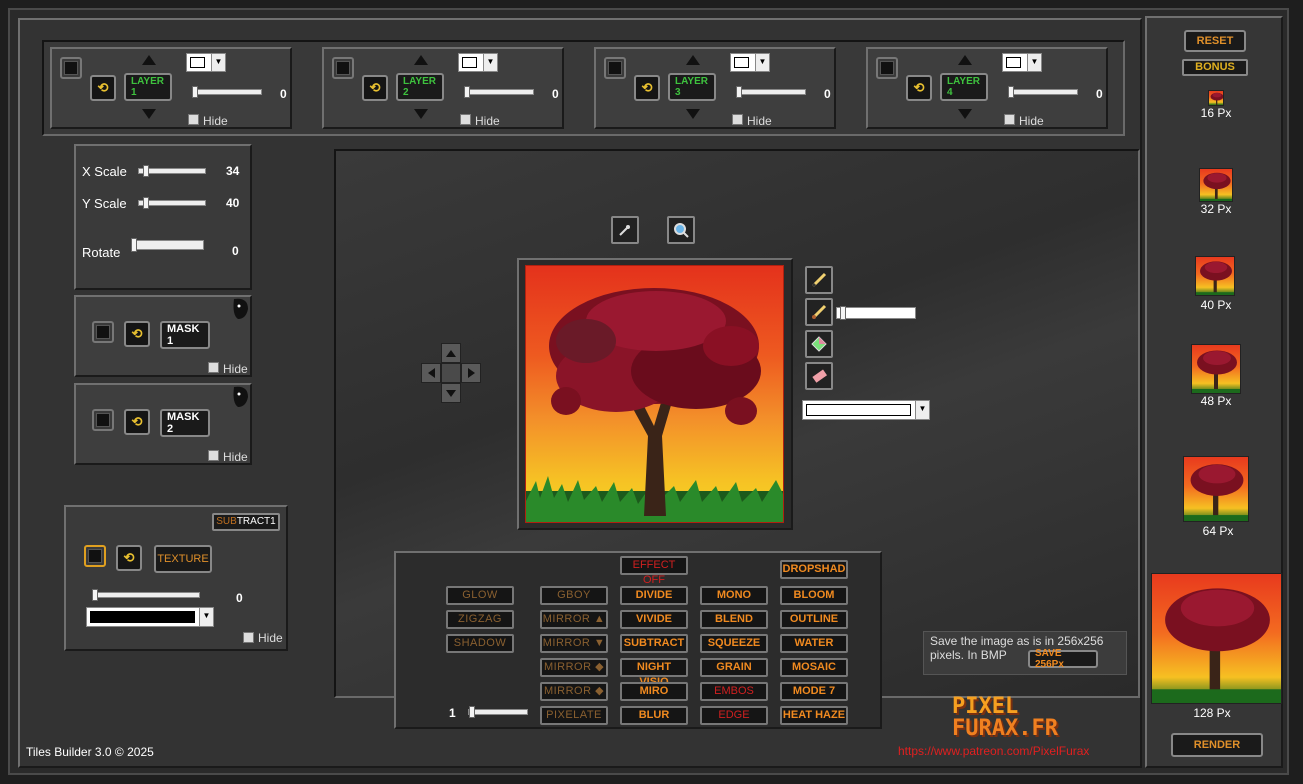 The height and width of the screenshot is (784, 1303). I want to click on effect-button: EMBOS, so click(734, 691).